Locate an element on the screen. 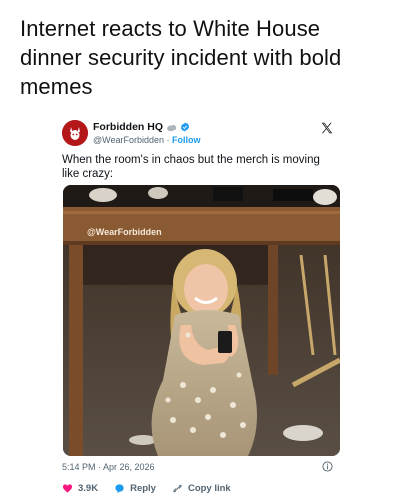  copy-link-button: Copy link is located at coordinates (201, 488).